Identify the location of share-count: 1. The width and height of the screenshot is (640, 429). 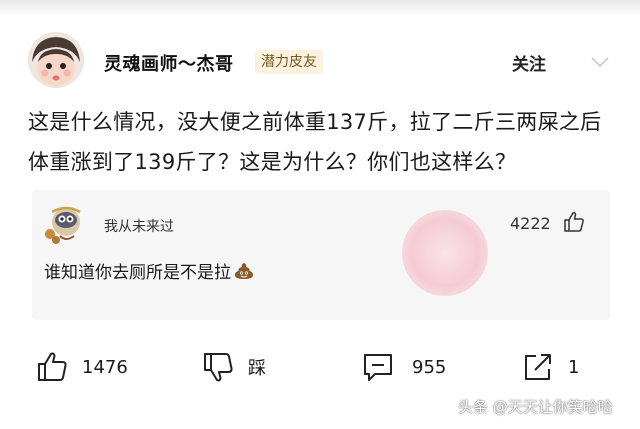
(574, 367).